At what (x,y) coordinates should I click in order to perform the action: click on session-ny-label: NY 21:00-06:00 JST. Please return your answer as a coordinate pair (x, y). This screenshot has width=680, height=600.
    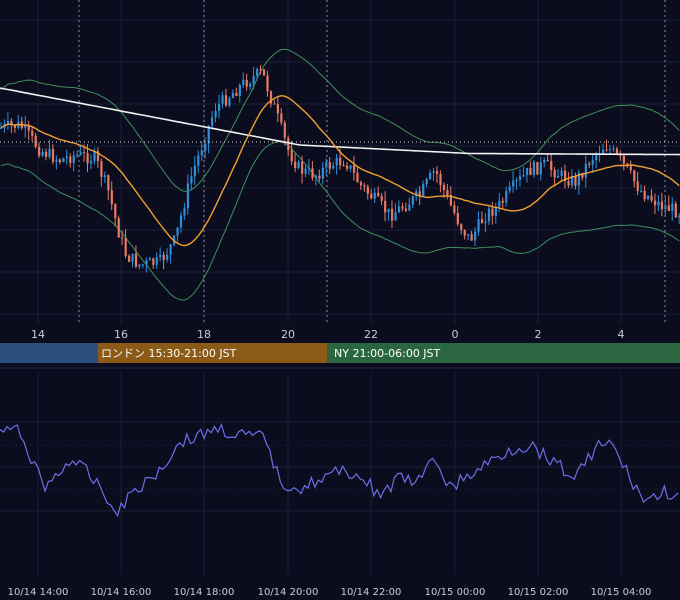
    Looking at the image, I should click on (387, 353).